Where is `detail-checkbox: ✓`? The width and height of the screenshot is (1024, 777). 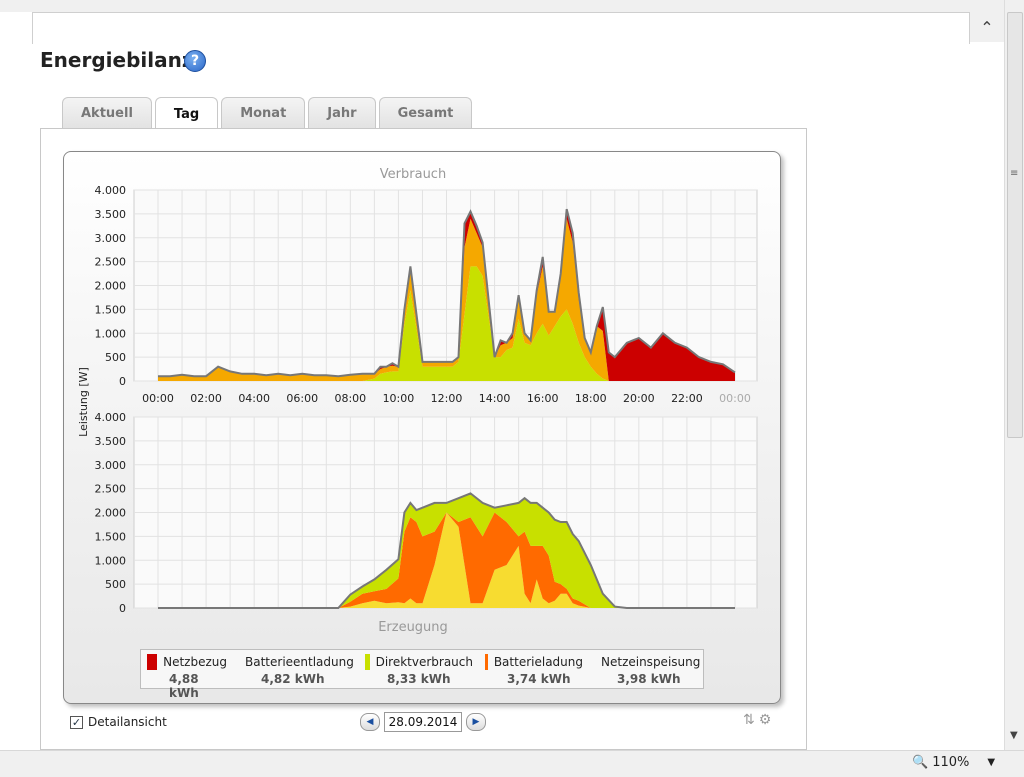 detail-checkbox: ✓ is located at coordinates (76, 722).